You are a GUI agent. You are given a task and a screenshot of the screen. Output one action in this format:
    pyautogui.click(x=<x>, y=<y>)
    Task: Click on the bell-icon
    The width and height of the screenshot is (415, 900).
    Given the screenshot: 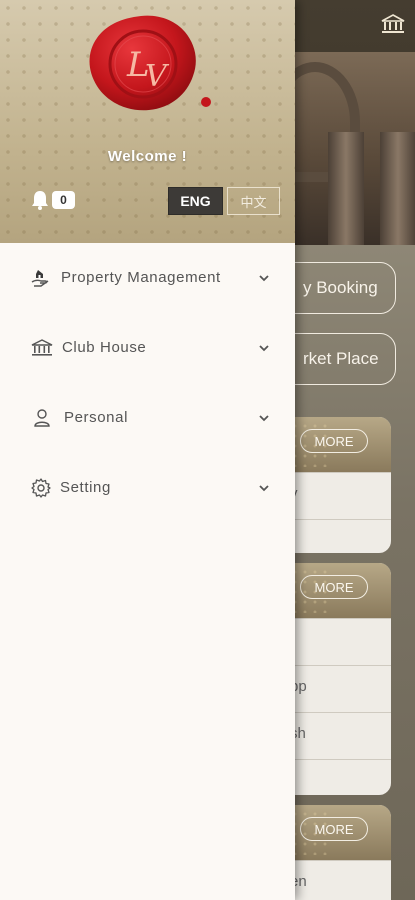 What is the action you would take?
    pyautogui.click(x=40, y=200)
    